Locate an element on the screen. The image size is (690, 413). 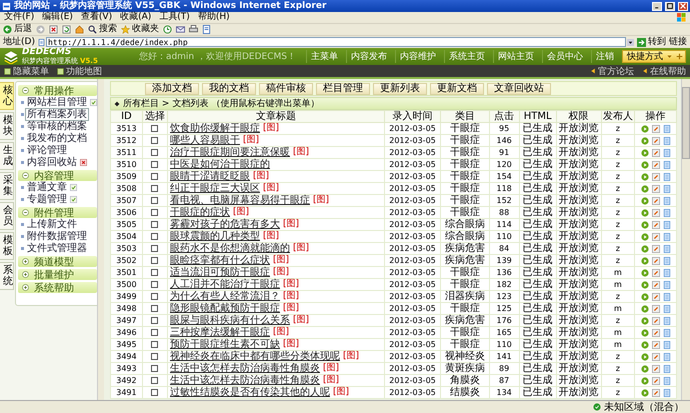
article-link: 为什么有些人经常流泪？ is located at coordinates (225, 296).